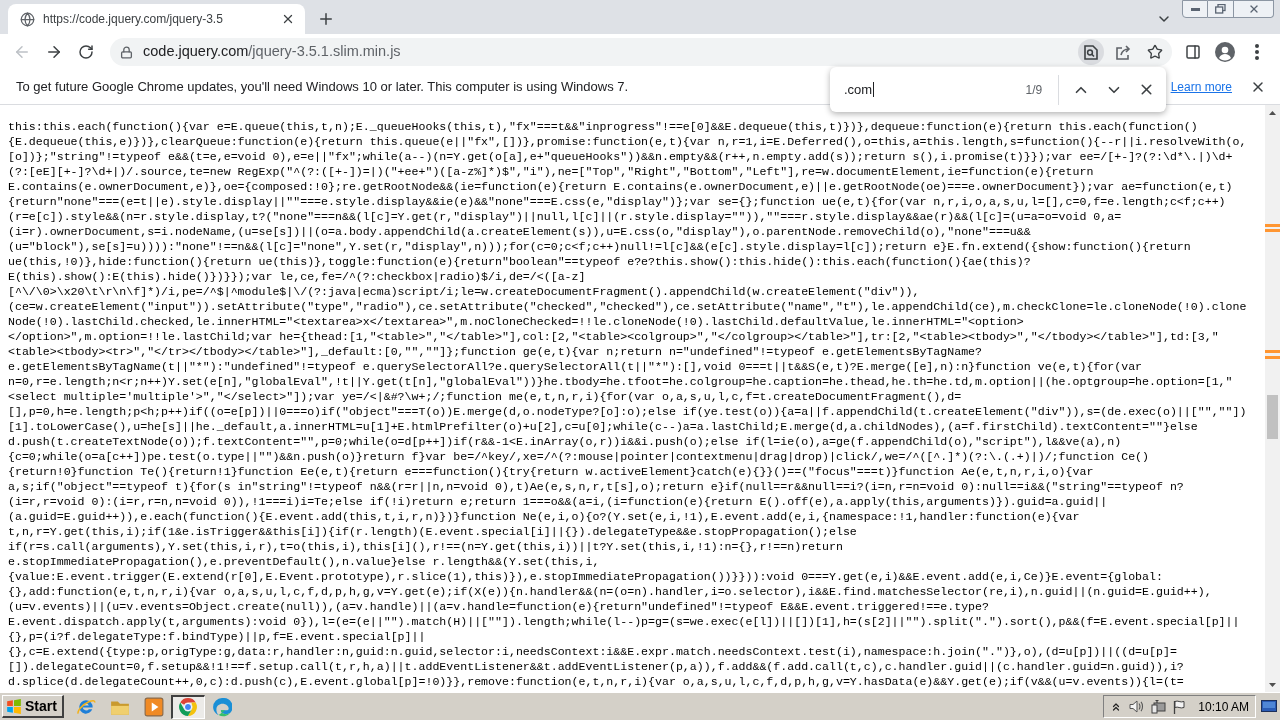 This screenshot has width=1280, height=720. I want to click on code-line: <select multiple='multiple'>","</select>"]);var ye=/<|&#?\w+;/;function me(e,t,n,r,i){for(var o,a,s,u,l,c,f=t.createDocumentFragment(),d=, so click(485, 396).